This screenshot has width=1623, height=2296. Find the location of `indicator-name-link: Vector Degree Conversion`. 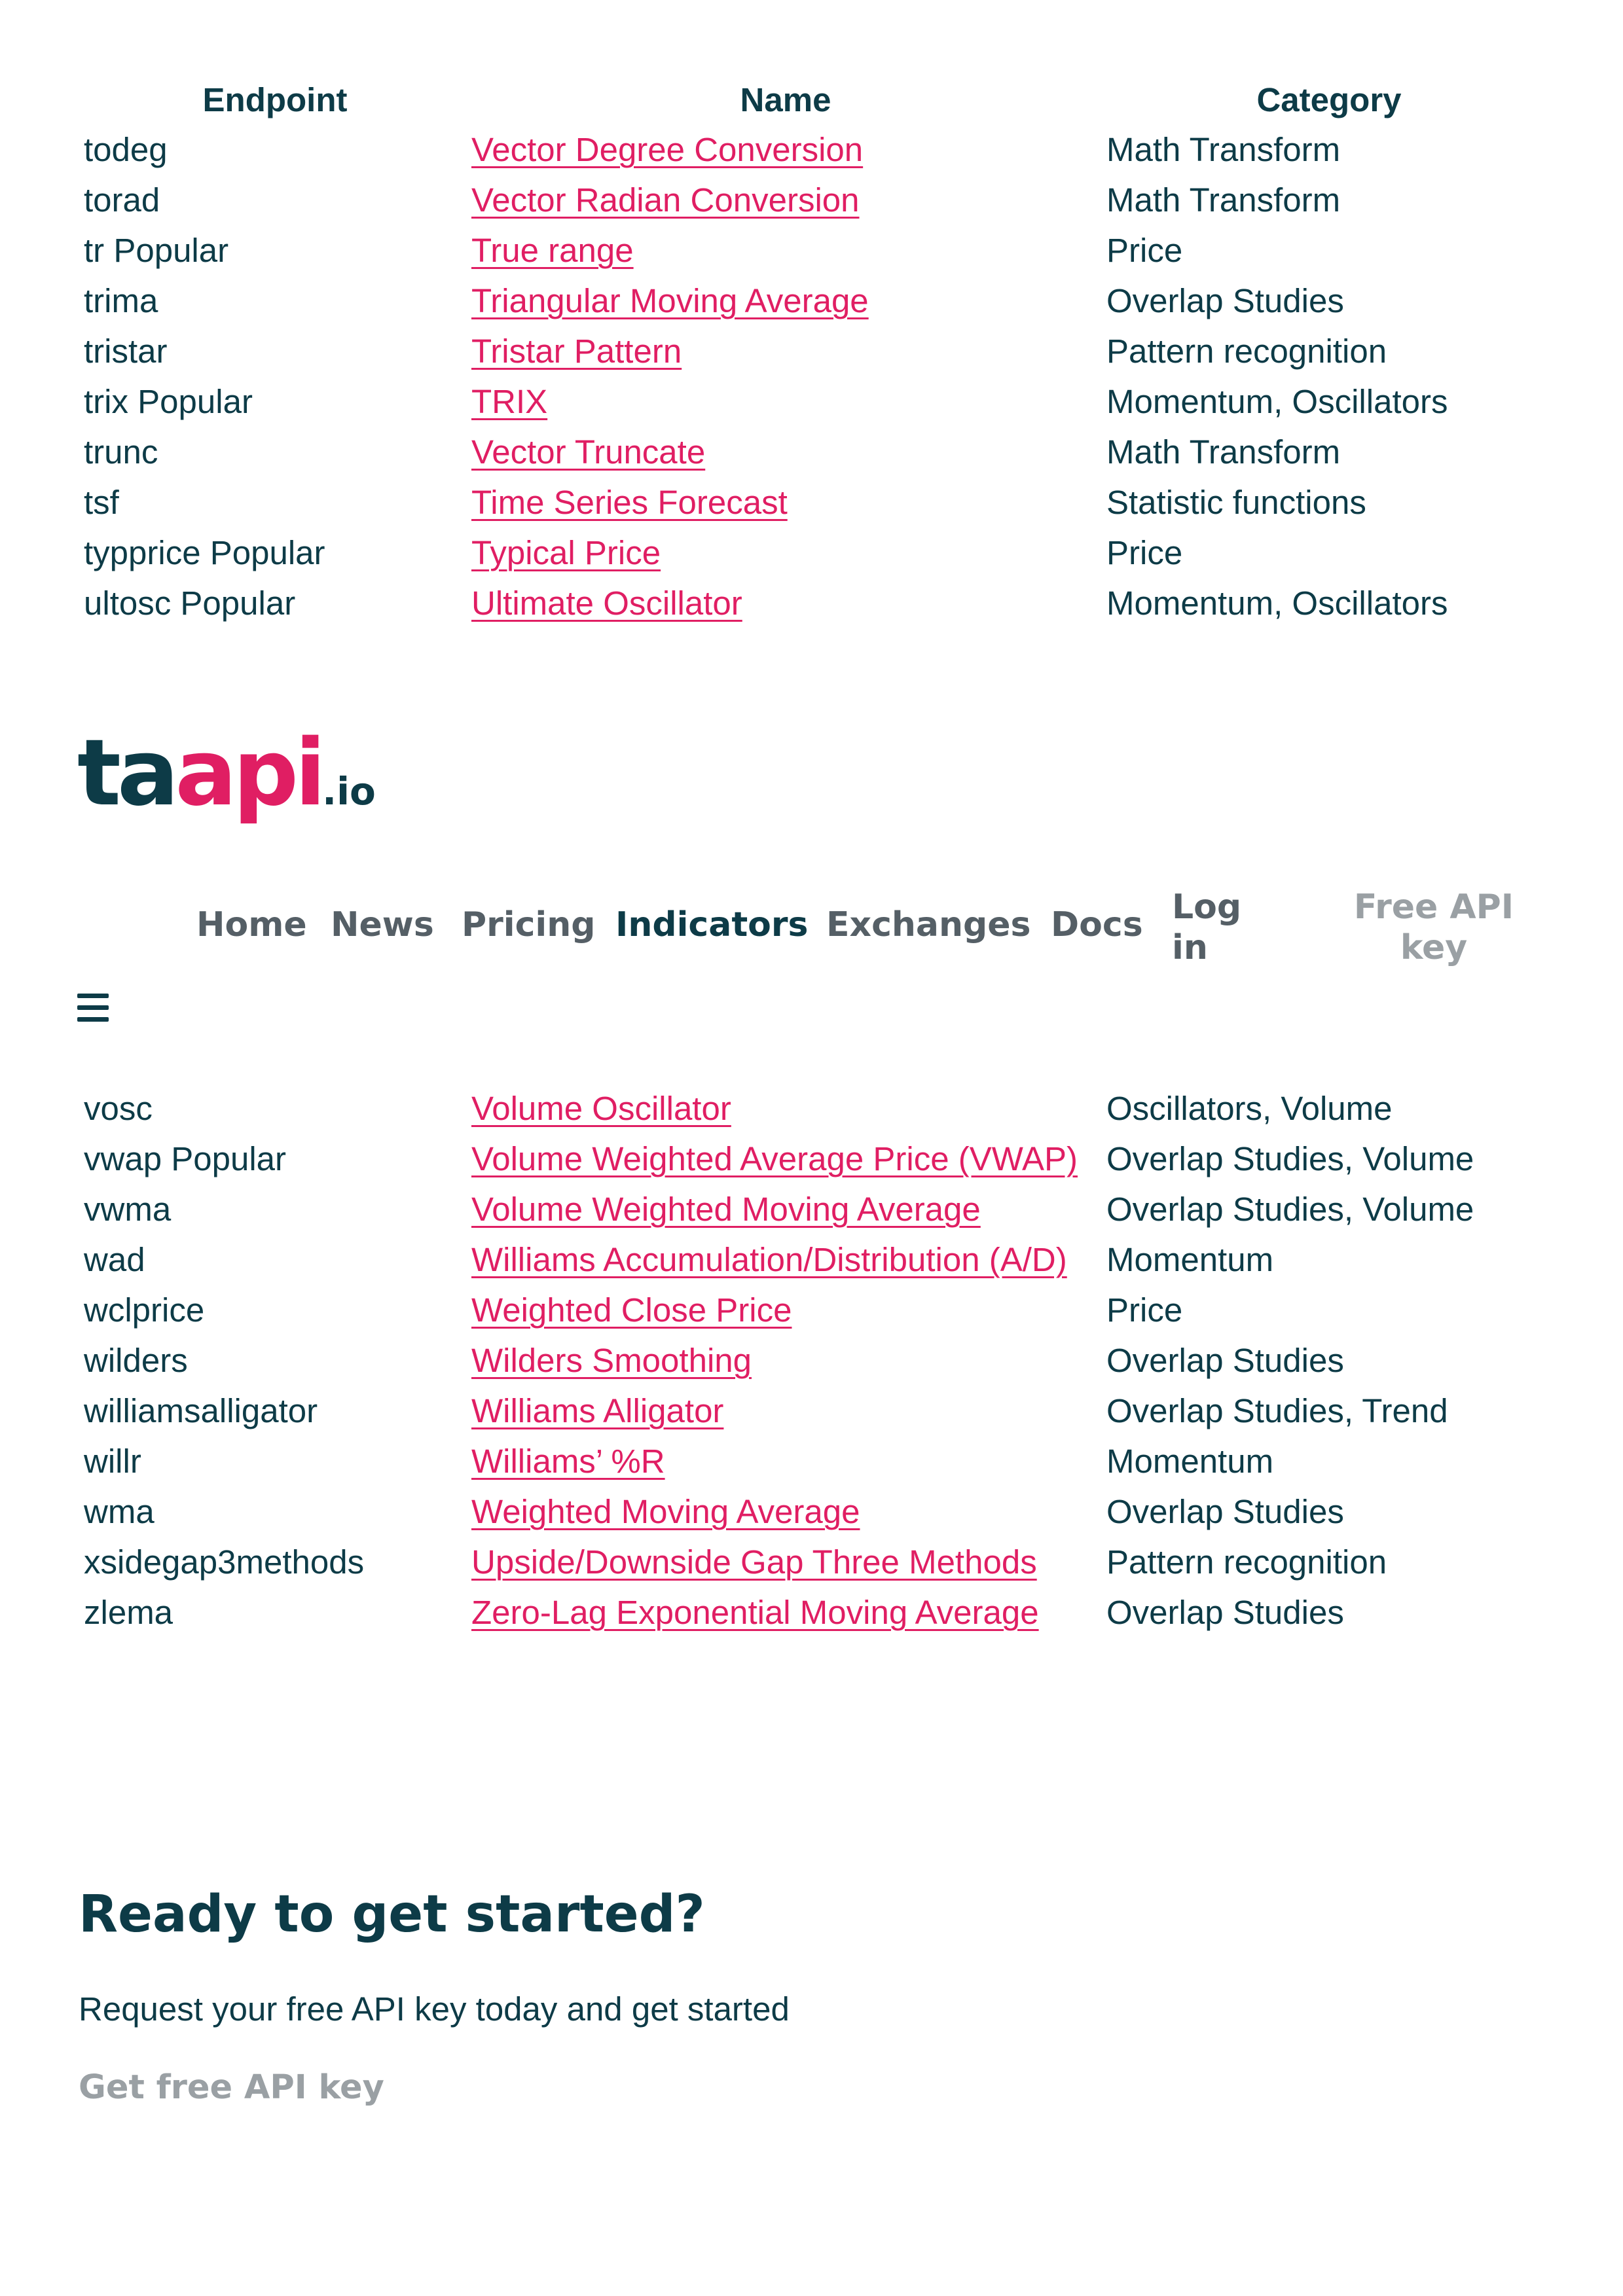

indicator-name-link: Vector Degree Conversion is located at coordinates (667, 149).